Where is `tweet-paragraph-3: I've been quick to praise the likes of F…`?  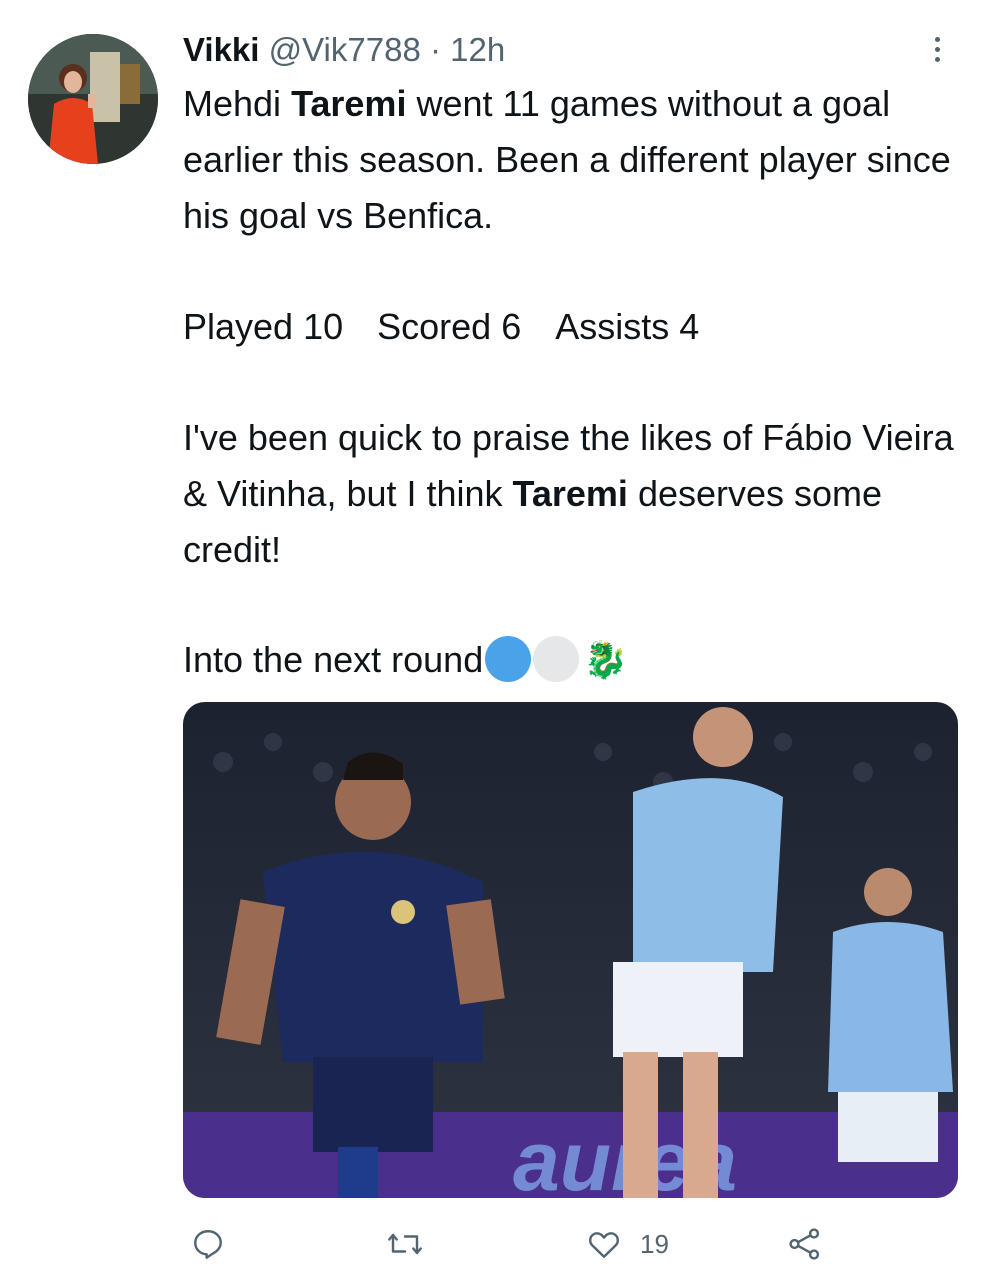
tweet-paragraph-3: I've been quick to praise the likes of F… is located at coordinates (573, 494).